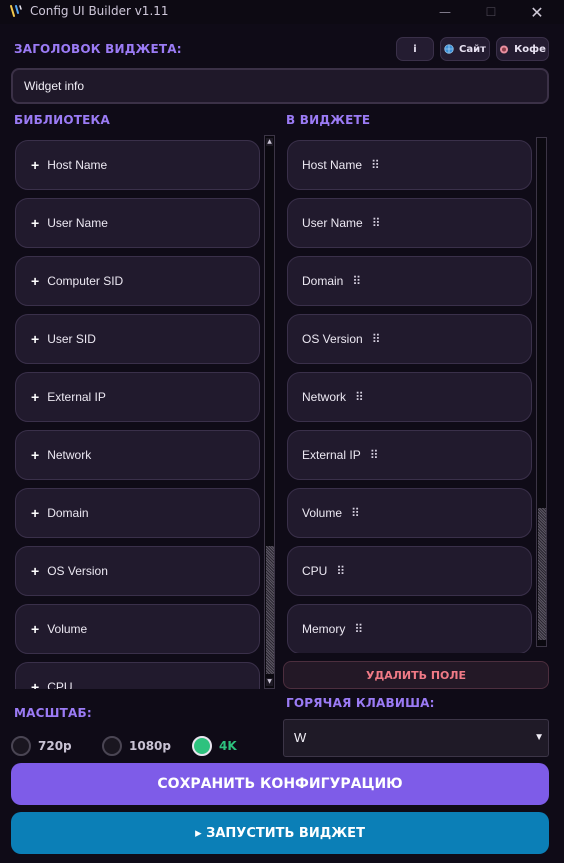 The height and width of the screenshot is (863, 564). Describe the element at coordinates (269, 412) in the screenshot. I see `library-scrollbar: ▲ ▼` at that location.